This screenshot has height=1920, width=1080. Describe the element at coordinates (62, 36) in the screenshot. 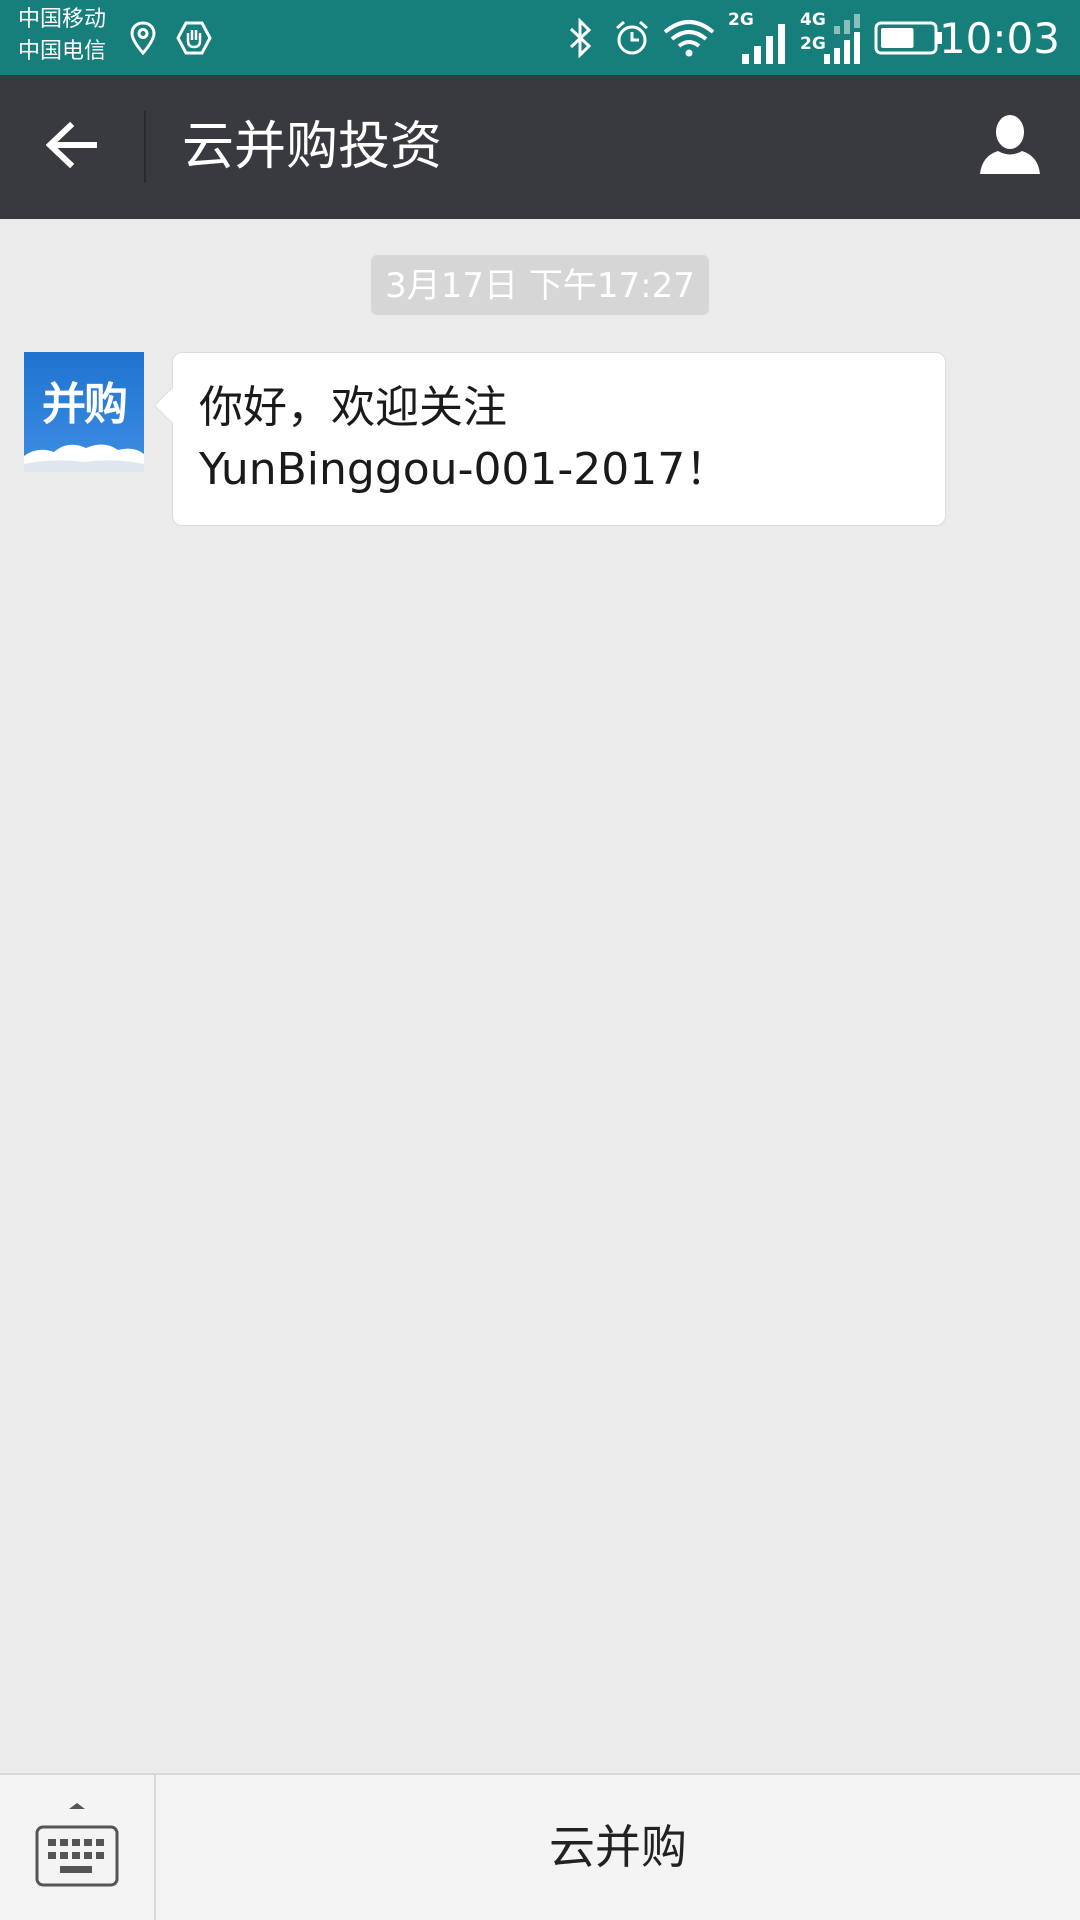

I see `carrier-info: 中国移动 中国电信` at that location.